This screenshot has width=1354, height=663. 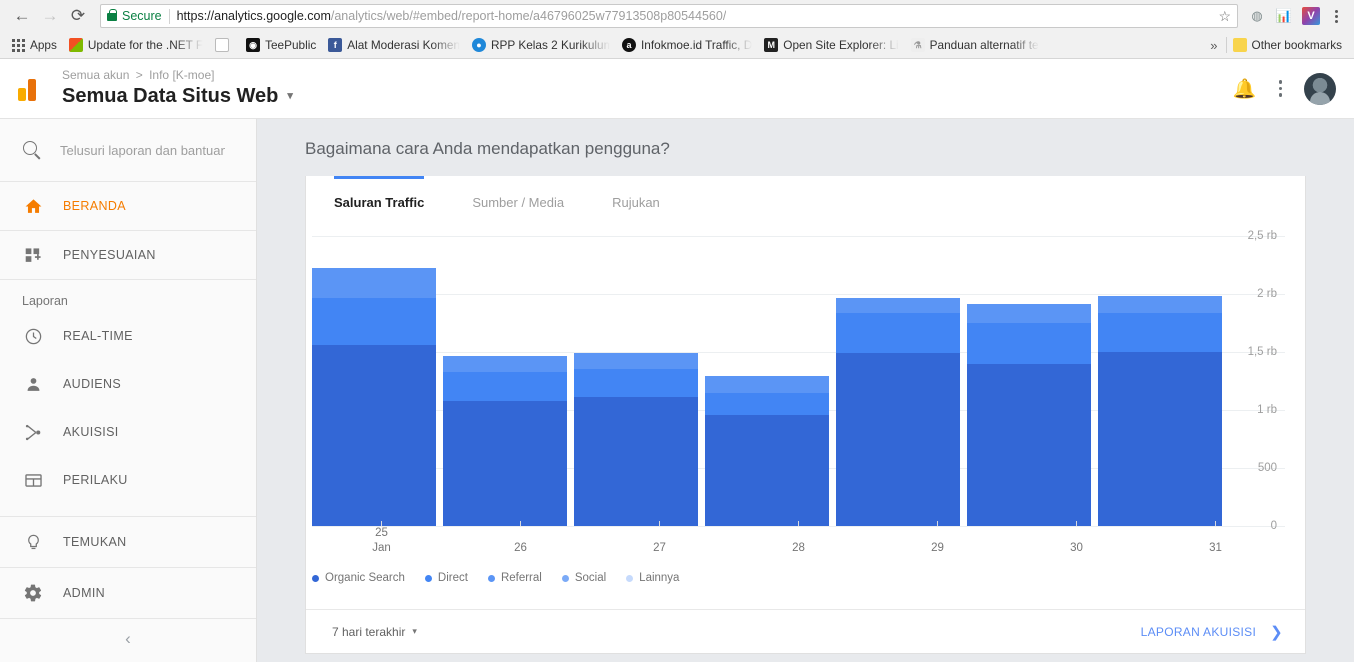 What do you see at coordinates (50, 16) in the screenshot?
I see `forward-arrow-icon: →` at bounding box center [50, 16].